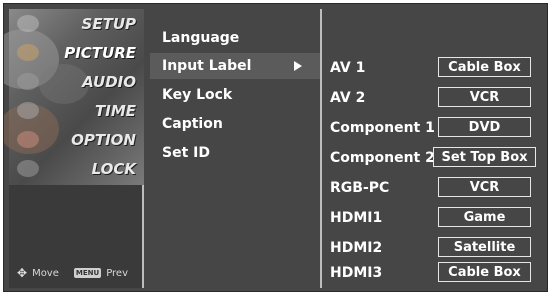 Image resolution: width=551 pixels, height=295 pixels. I want to click on submenu-item-label: Input Label, so click(207, 66).